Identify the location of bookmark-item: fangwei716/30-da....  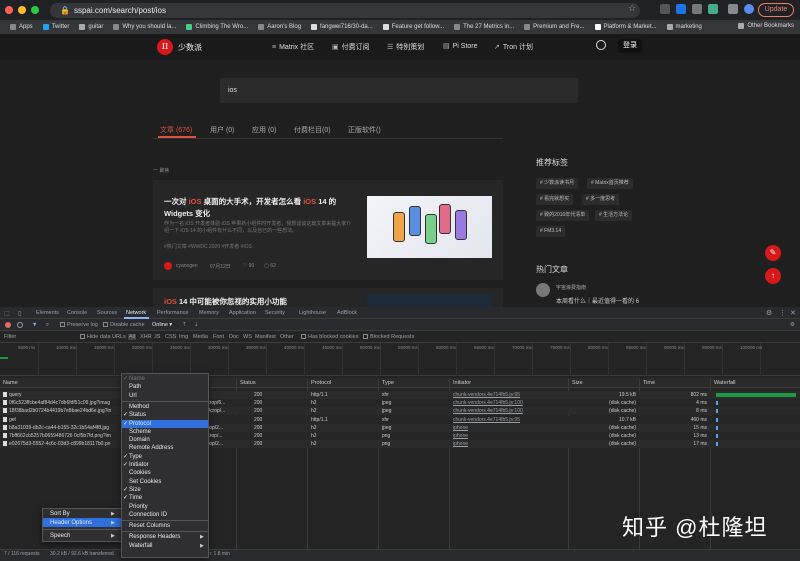
(342, 27).